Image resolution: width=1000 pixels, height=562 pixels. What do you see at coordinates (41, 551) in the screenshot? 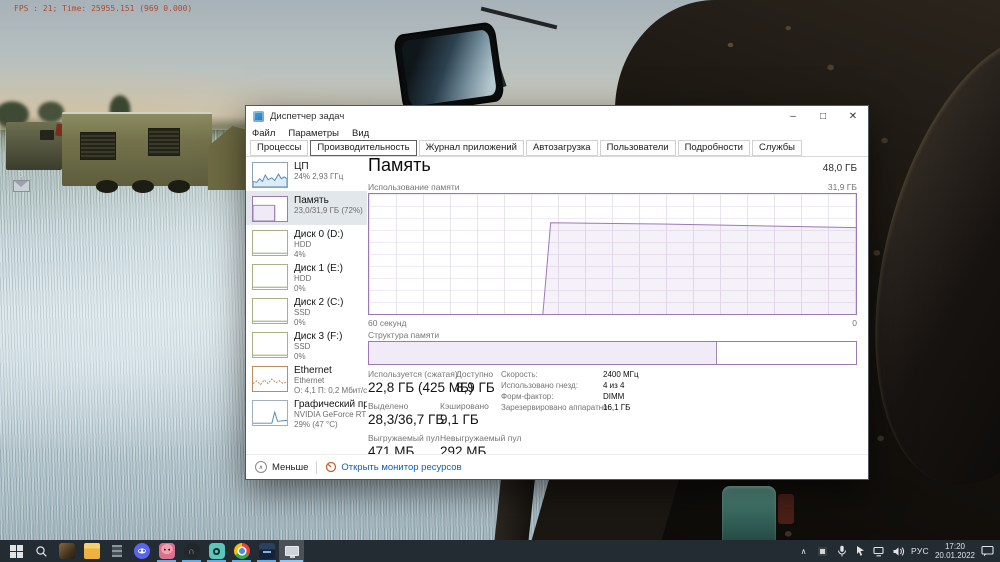
I see `search-button` at bounding box center [41, 551].